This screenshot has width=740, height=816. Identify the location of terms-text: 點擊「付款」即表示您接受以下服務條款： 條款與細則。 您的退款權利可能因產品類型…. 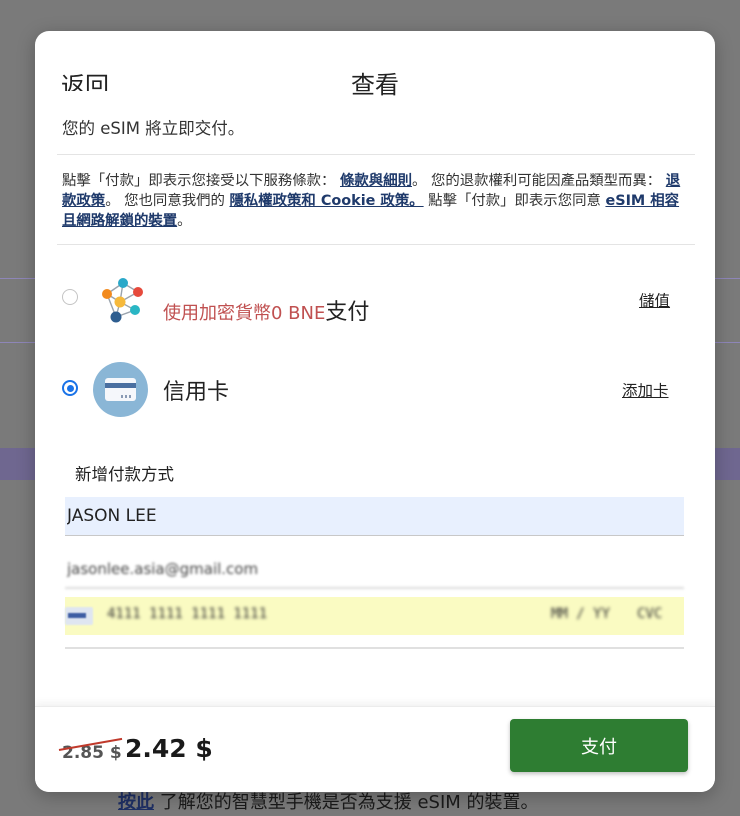
(374, 201).